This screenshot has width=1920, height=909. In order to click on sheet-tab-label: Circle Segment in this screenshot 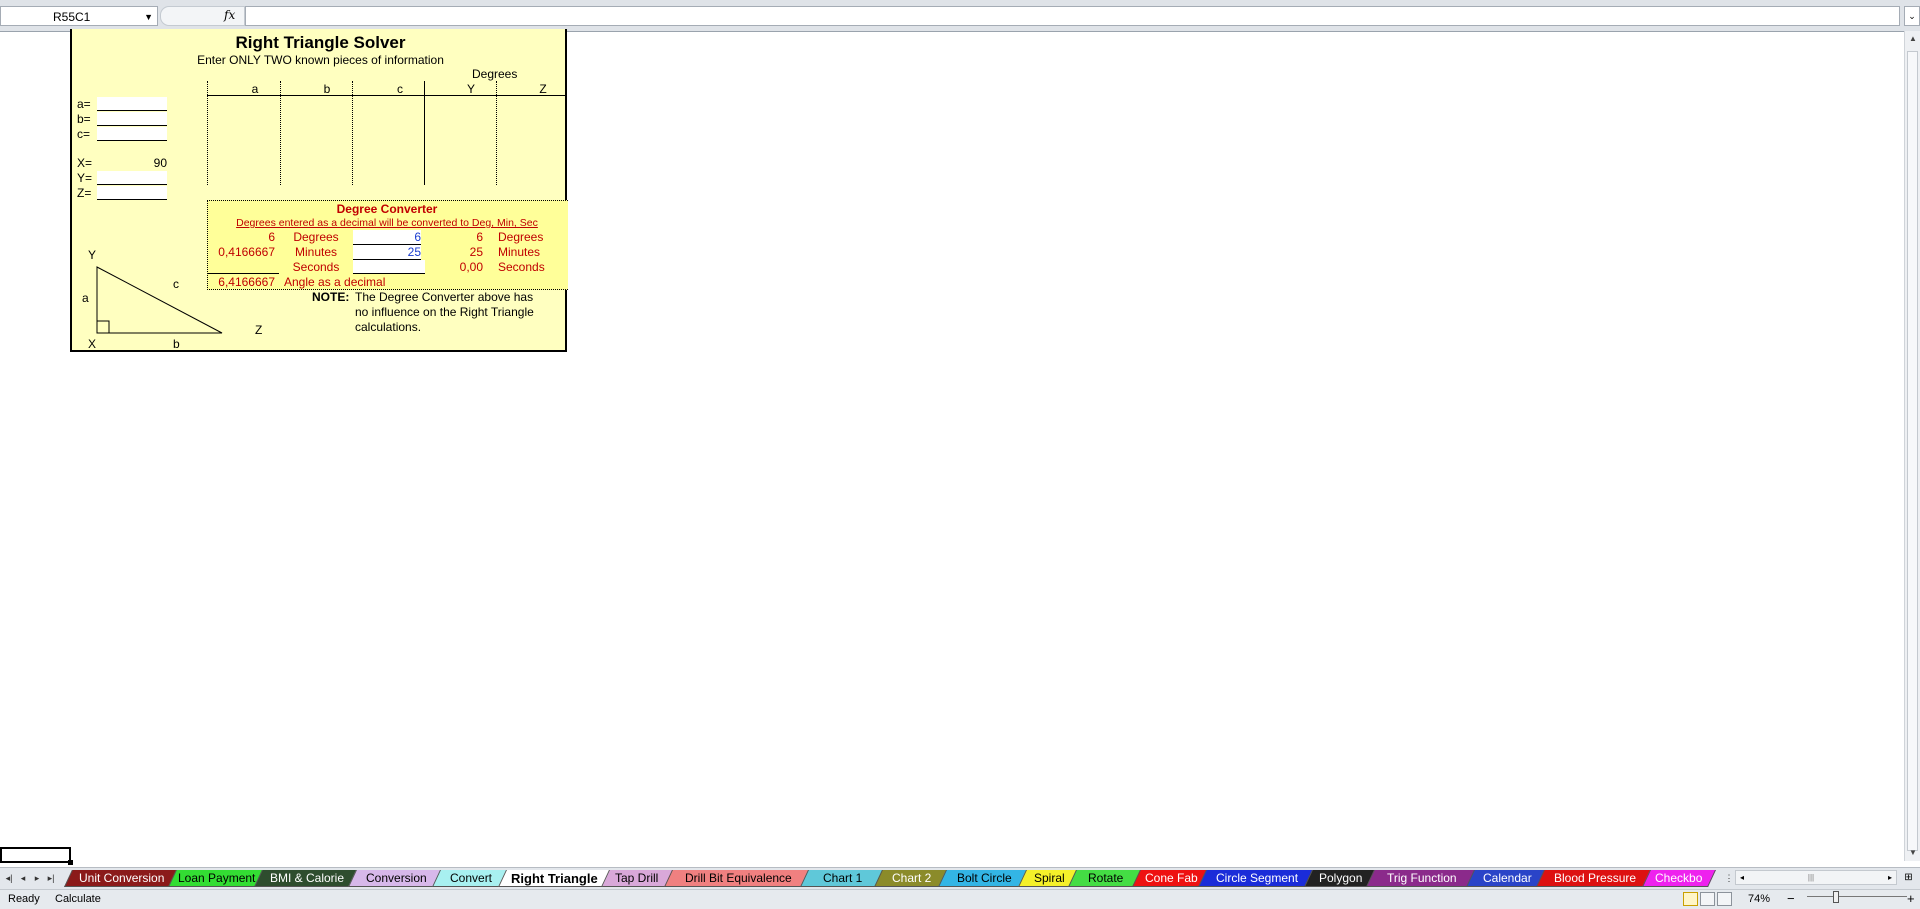, I will do `click(1257, 878)`.